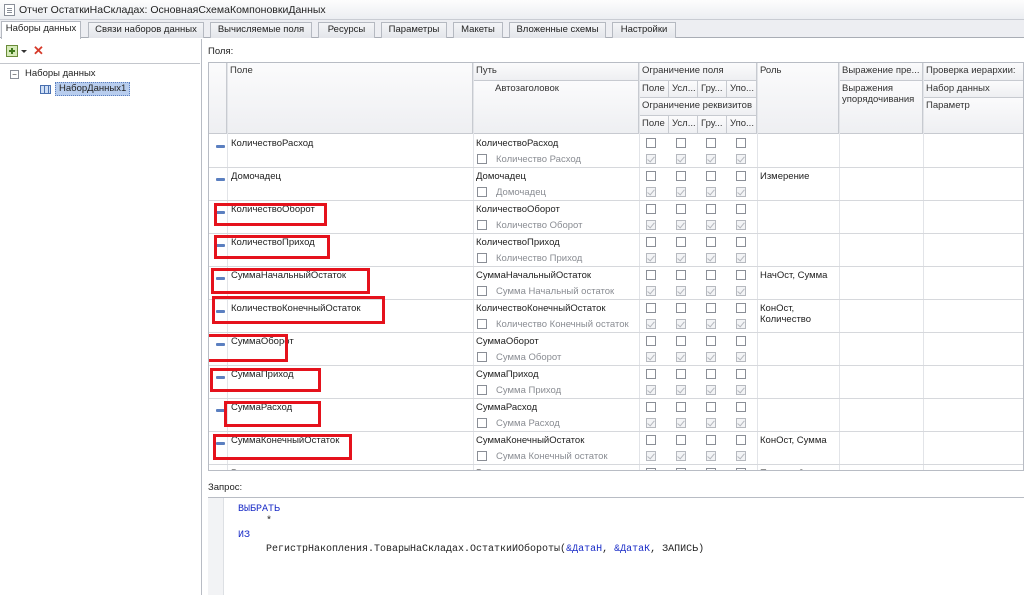 The image size is (1024, 595). Describe the element at coordinates (556, 469) in the screenshot. I see `field-path: Регистратор` at that location.